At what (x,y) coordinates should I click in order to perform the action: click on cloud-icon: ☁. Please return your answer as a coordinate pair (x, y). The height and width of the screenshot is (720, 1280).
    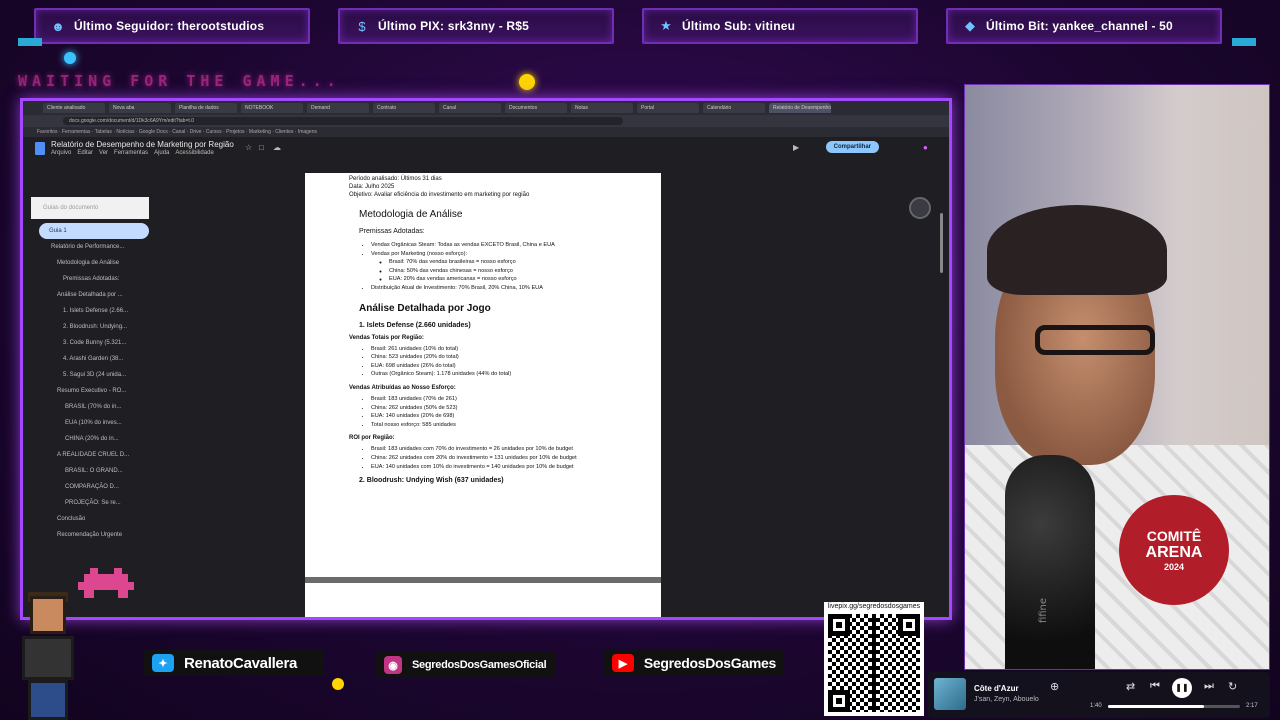
    Looking at the image, I should click on (277, 147).